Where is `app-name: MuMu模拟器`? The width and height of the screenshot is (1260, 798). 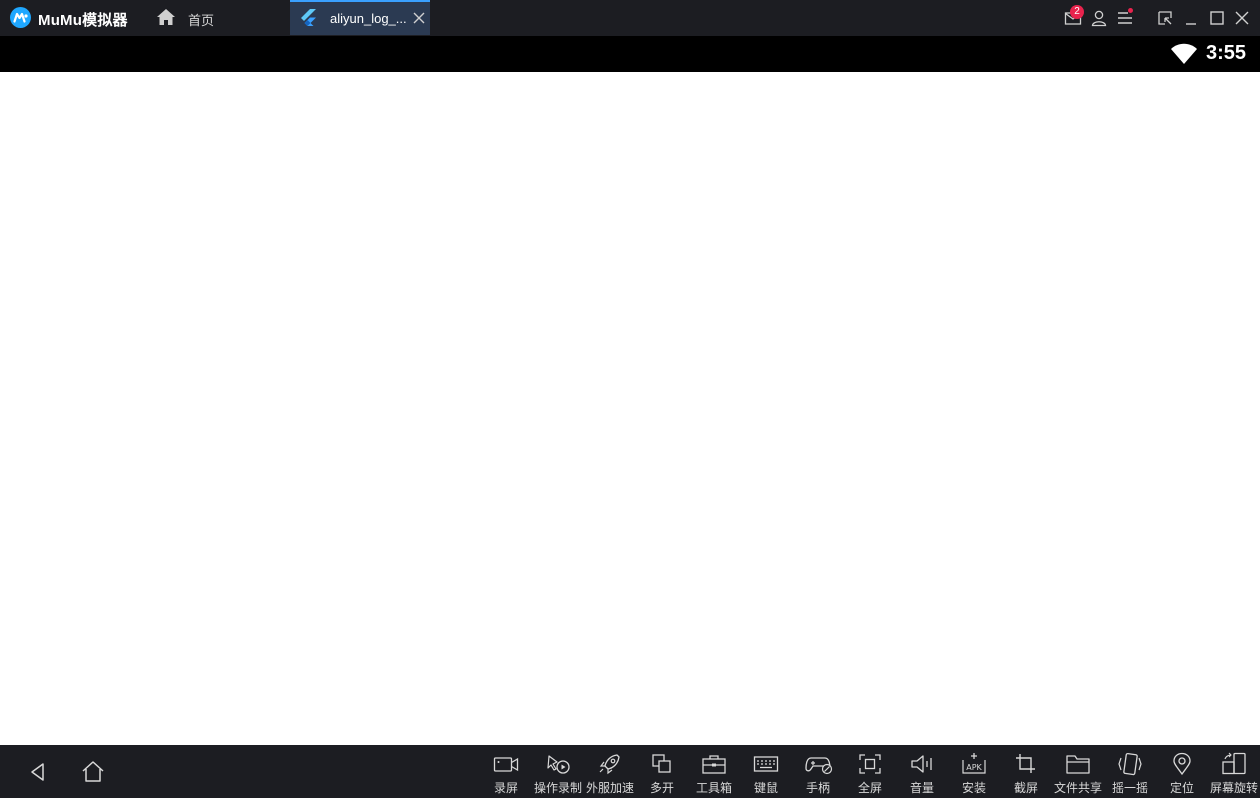 app-name: MuMu模拟器 is located at coordinates (83, 20).